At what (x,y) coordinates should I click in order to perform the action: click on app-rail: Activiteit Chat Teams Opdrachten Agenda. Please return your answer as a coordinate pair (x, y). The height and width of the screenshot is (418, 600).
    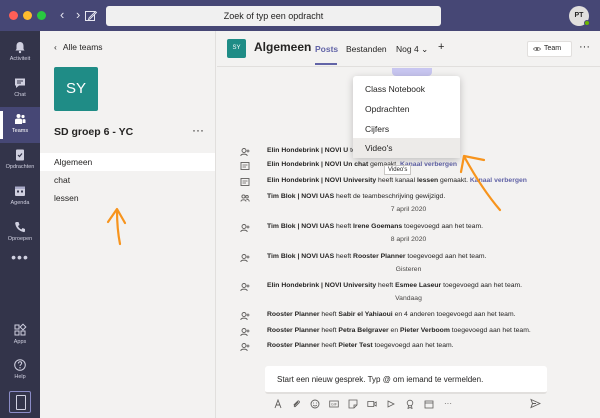
    Looking at the image, I should click on (20, 224).